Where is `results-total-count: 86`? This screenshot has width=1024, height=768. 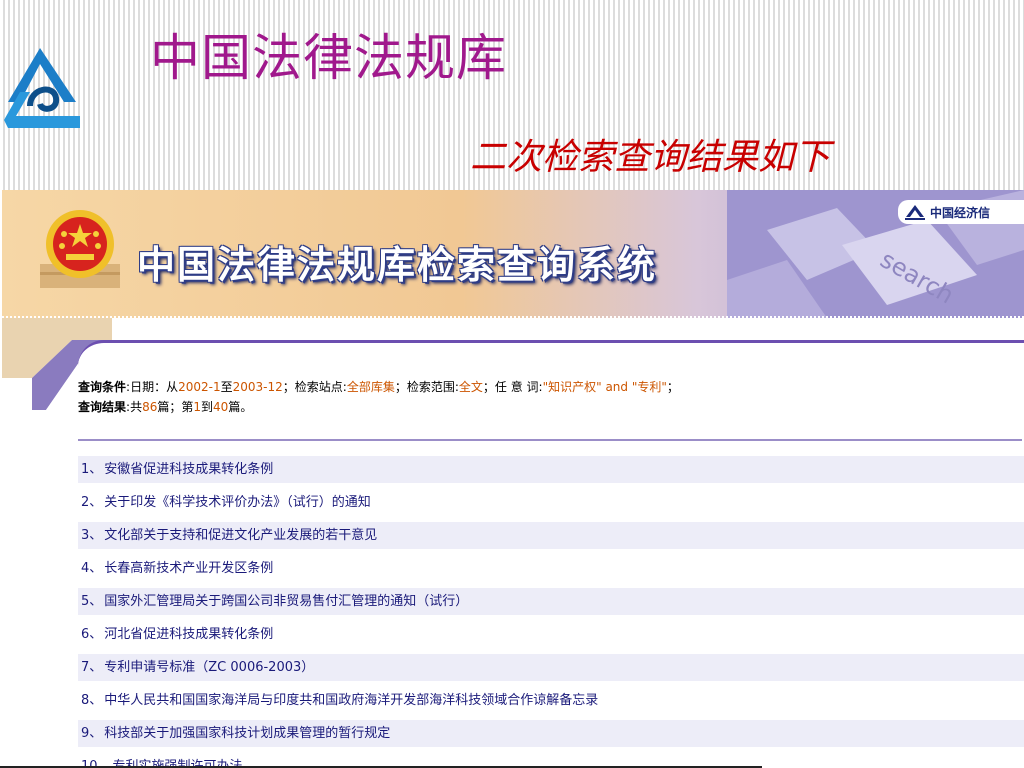 results-total-count: 86 is located at coordinates (150, 407).